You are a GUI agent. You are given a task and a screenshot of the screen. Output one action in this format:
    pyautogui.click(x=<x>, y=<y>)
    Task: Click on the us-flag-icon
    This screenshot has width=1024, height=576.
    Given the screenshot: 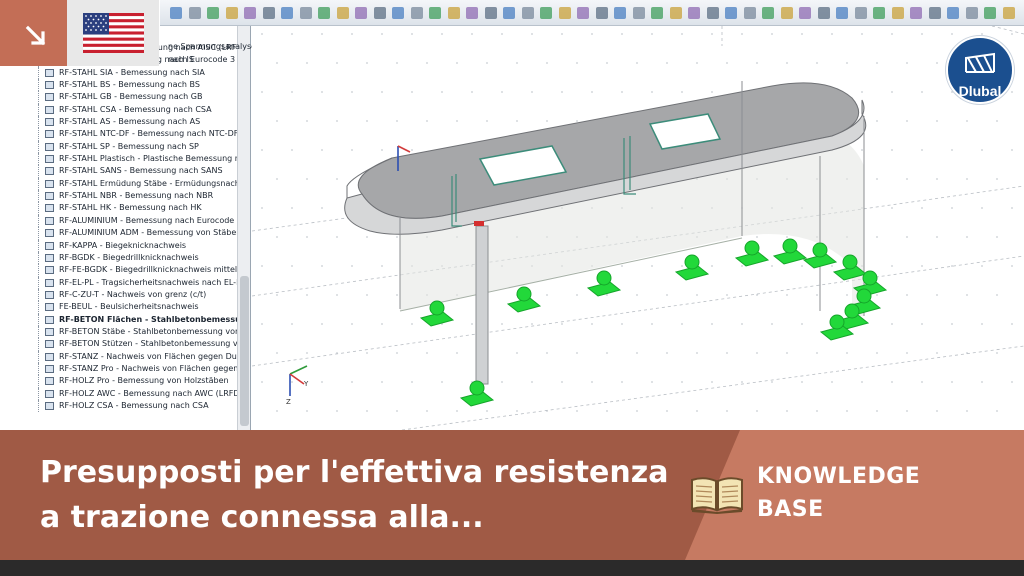 What is the action you would take?
    pyautogui.click(x=113, y=33)
    